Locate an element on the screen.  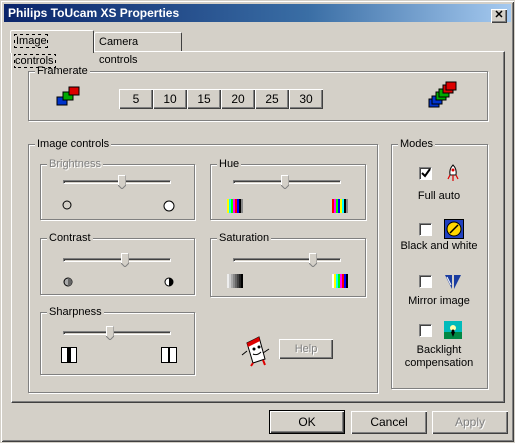
saturation-slider-track is located at coordinates (287, 260).